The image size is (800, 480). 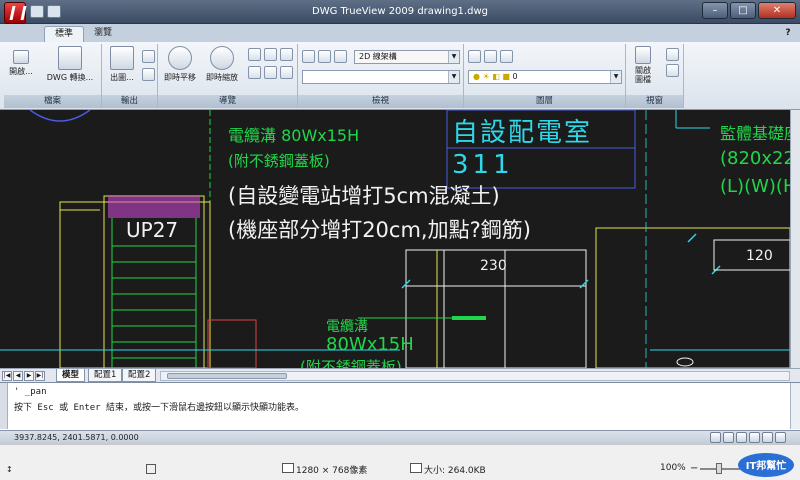 What do you see at coordinates (455, 471) in the screenshot?
I see `file-size: 大小: 264.0KB` at bounding box center [455, 471].